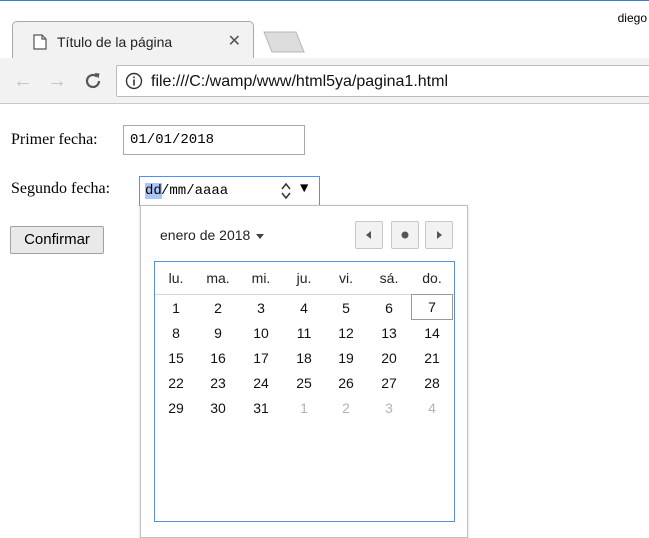  I want to click on month-year-segments: /mm/aaaa, so click(194, 191).